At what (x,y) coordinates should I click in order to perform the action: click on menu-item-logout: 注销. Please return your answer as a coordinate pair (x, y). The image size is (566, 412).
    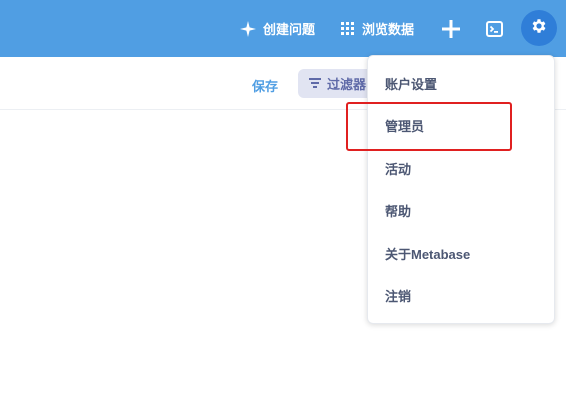
    Looking at the image, I should click on (398, 297).